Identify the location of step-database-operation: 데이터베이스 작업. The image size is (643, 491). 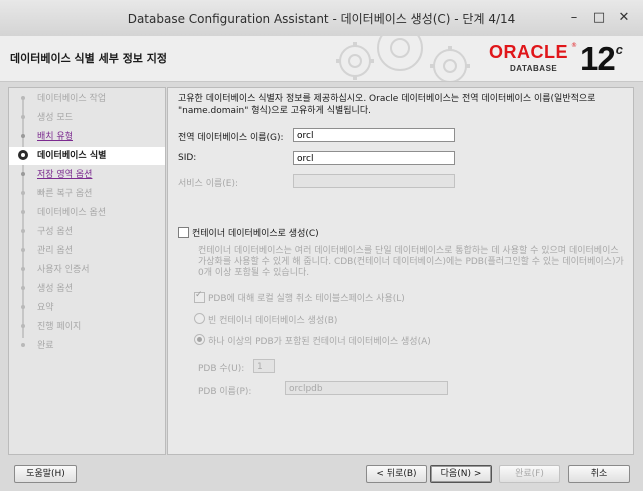
(87, 99).